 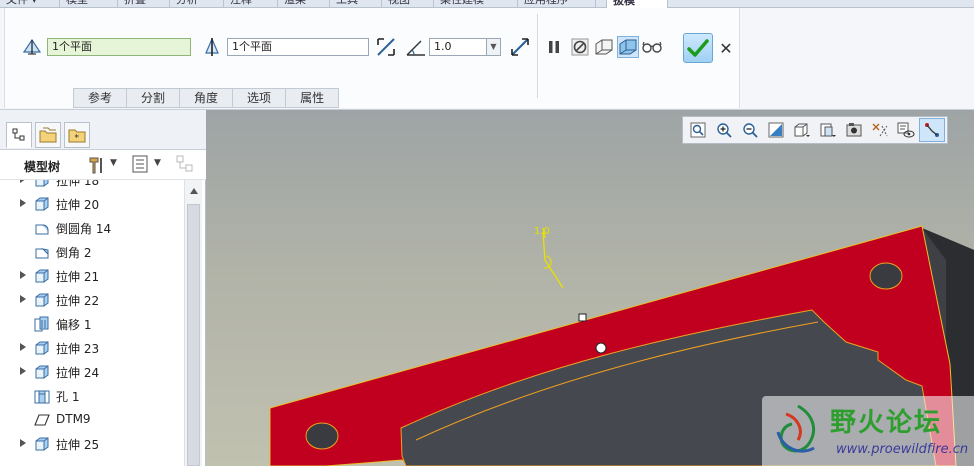 What do you see at coordinates (42, 167) in the screenshot?
I see `model-tree-title: 模型树` at bounding box center [42, 167].